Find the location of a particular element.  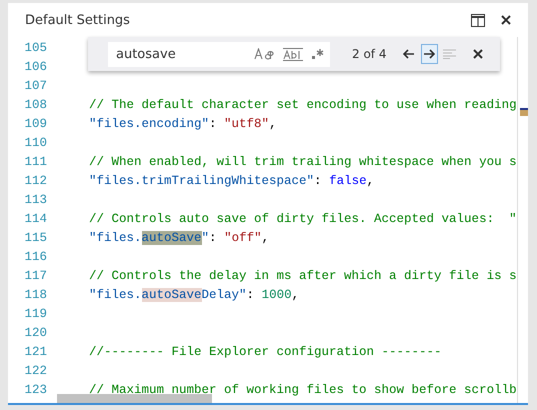

line-number: 105 is located at coordinates (35, 47).